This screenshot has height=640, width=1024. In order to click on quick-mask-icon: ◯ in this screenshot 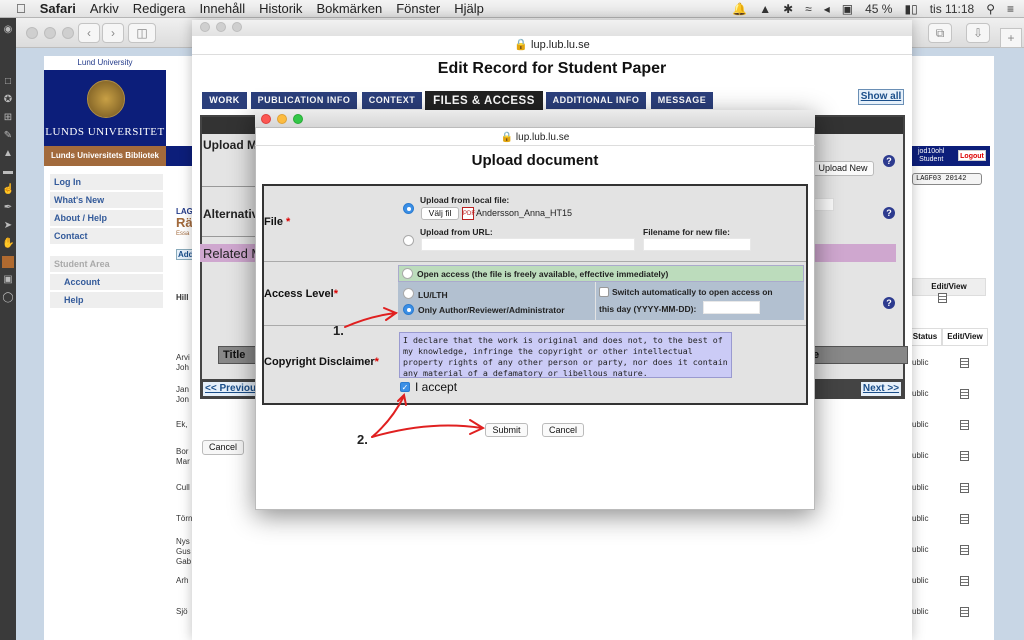, I will do `click(8, 298)`.